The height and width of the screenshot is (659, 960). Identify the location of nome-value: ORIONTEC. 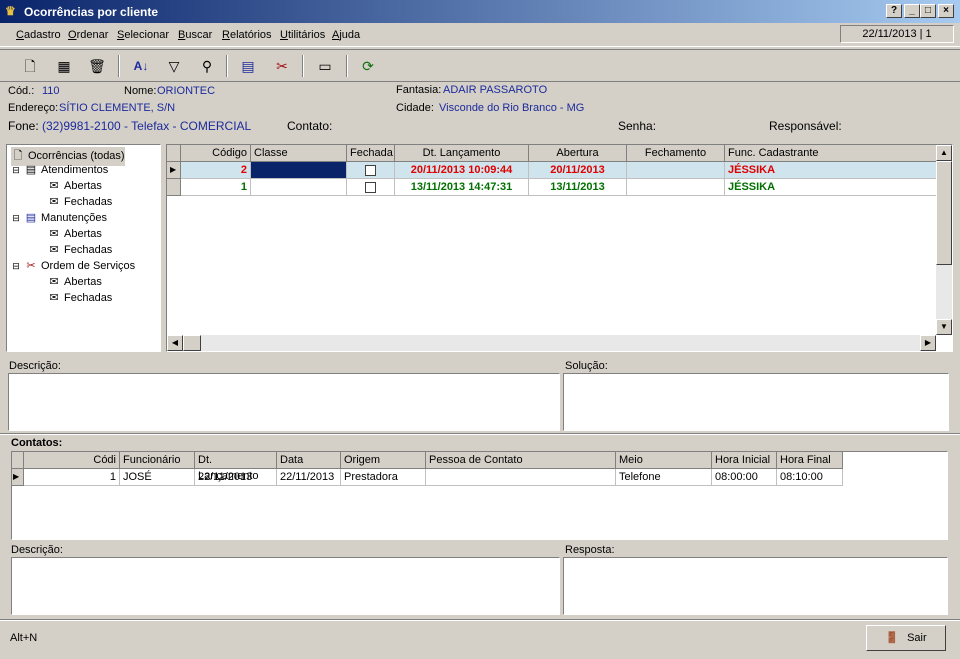
(186, 91).